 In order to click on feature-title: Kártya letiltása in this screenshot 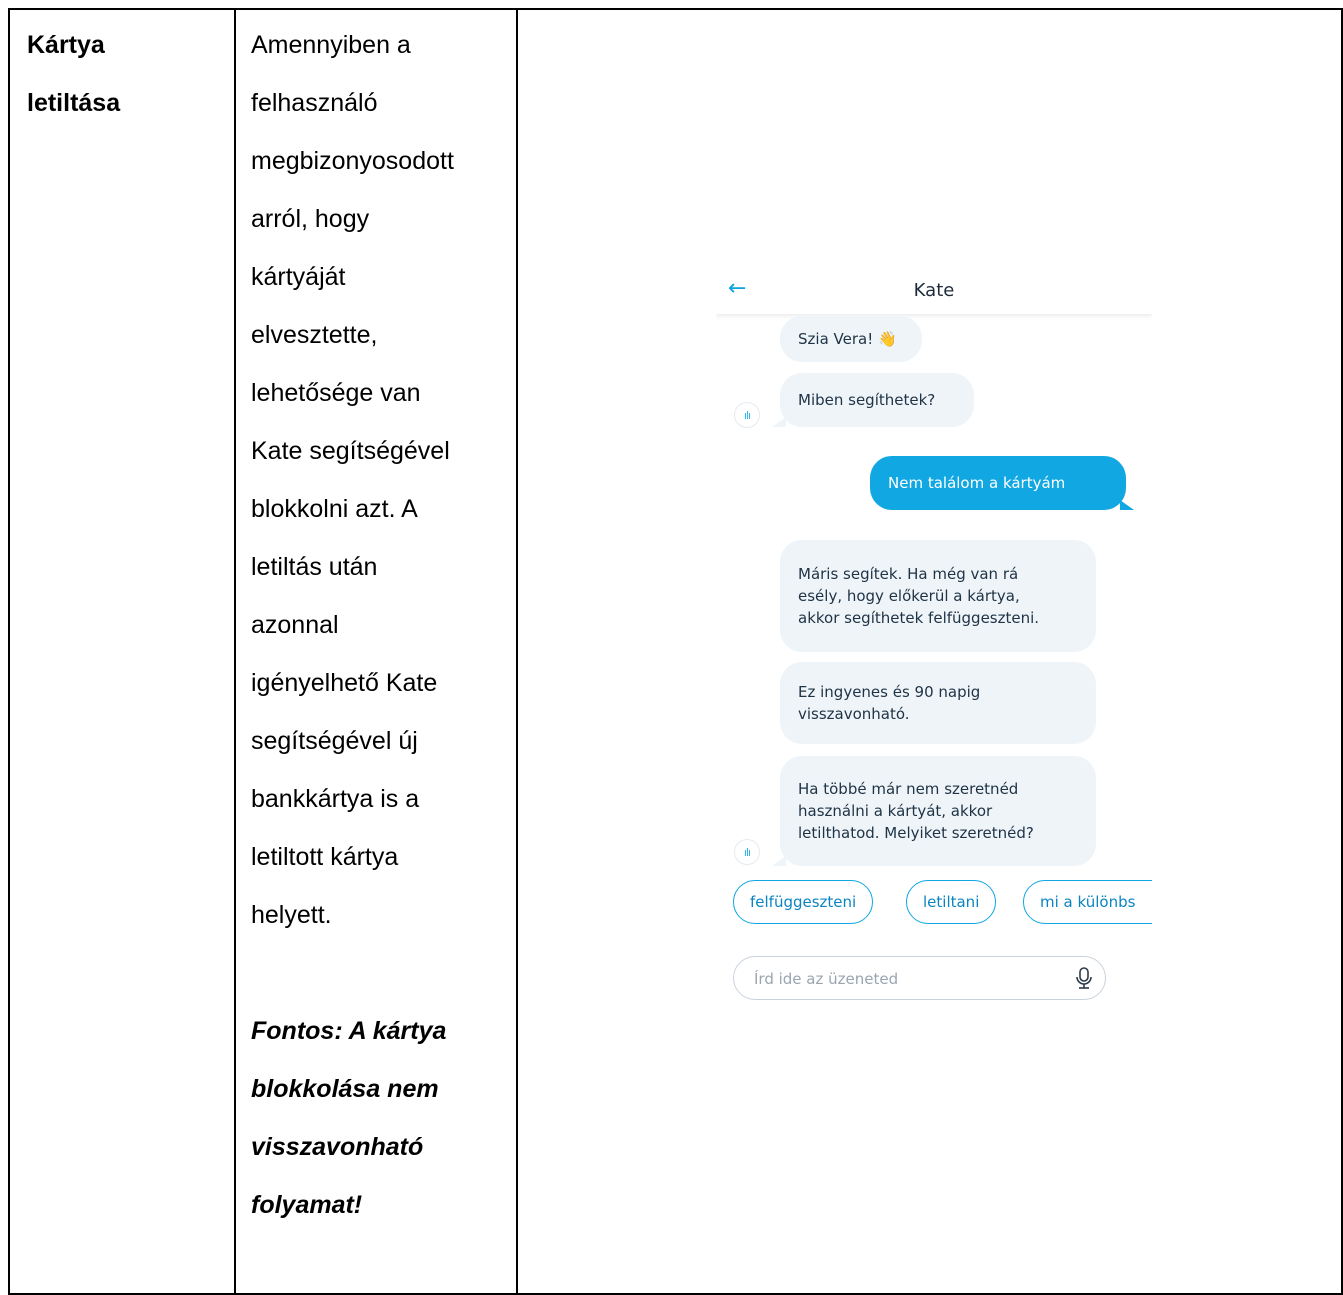, I will do `click(130, 74)`.